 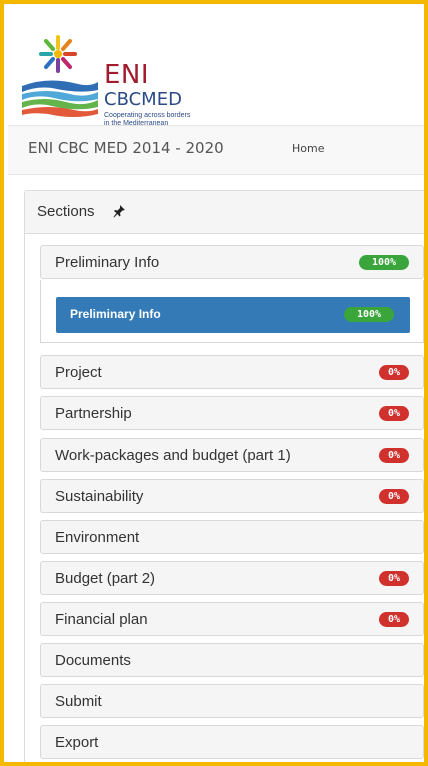 What do you see at coordinates (232, 660) in the screenshot?
I see `section-documents: Documents` at bounding box center [232, 660].